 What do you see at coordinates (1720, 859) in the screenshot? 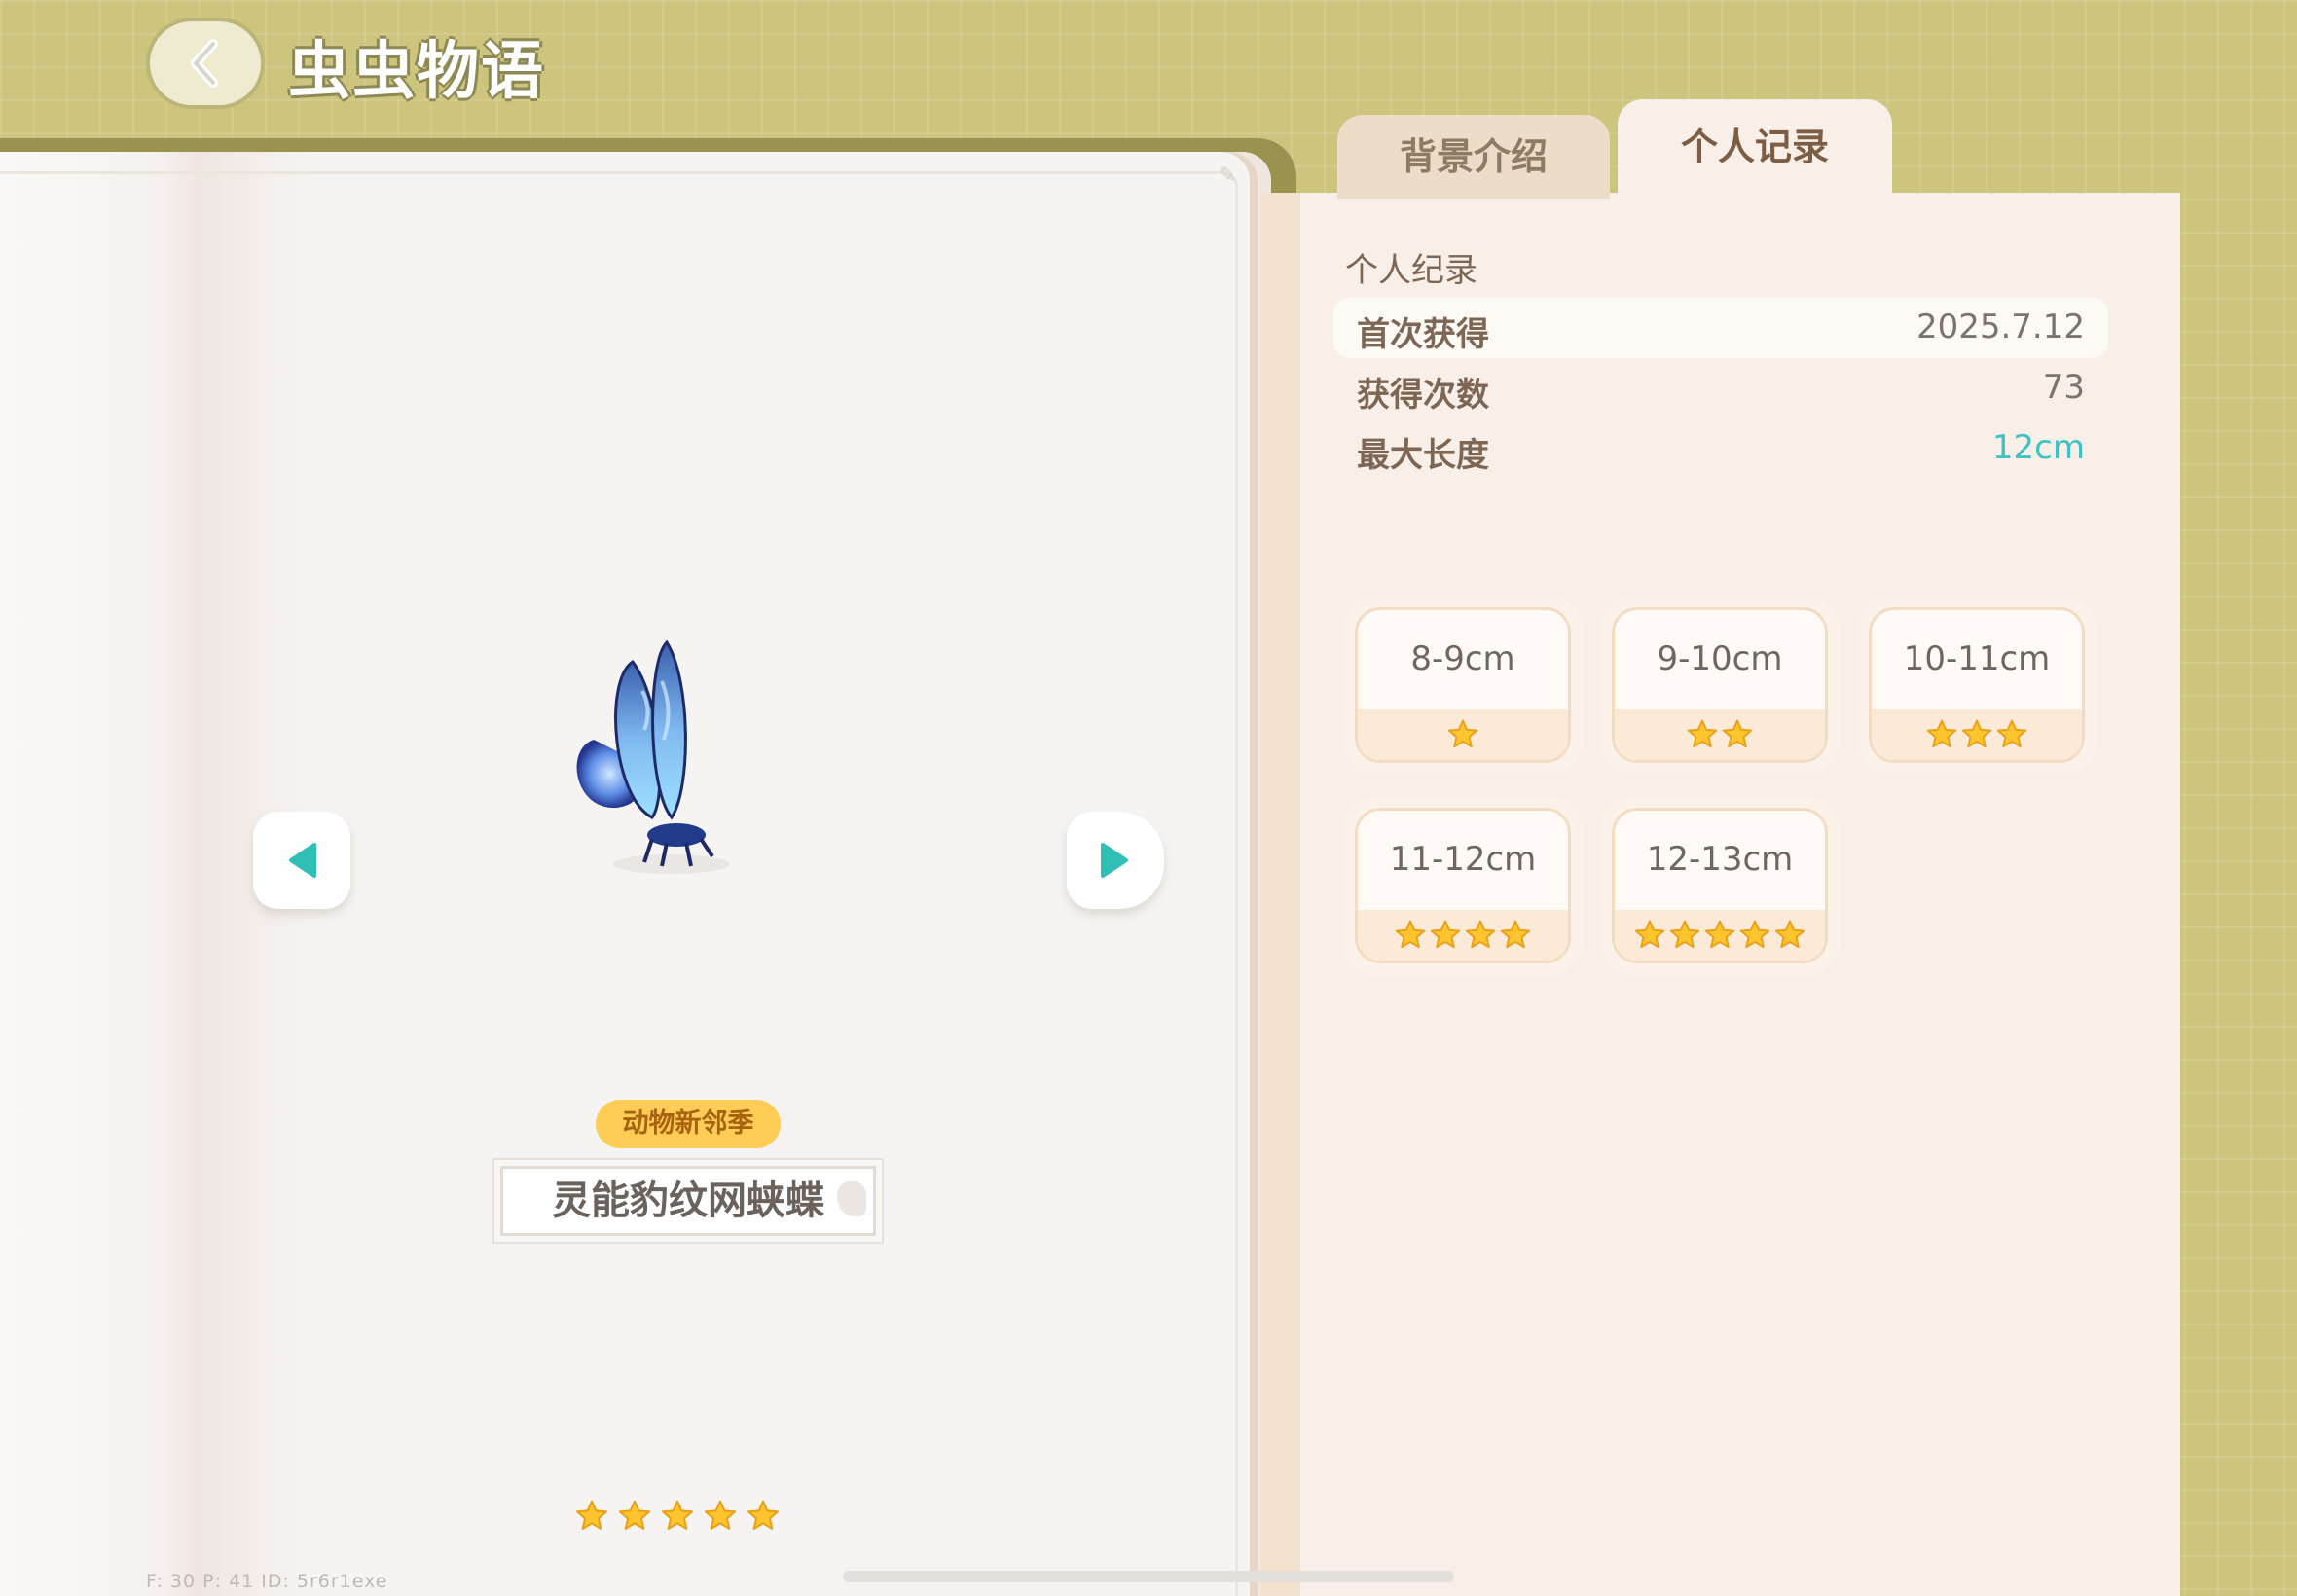
I see `size-tier-label: 12-13cm` at bounding box center [1720, 859].